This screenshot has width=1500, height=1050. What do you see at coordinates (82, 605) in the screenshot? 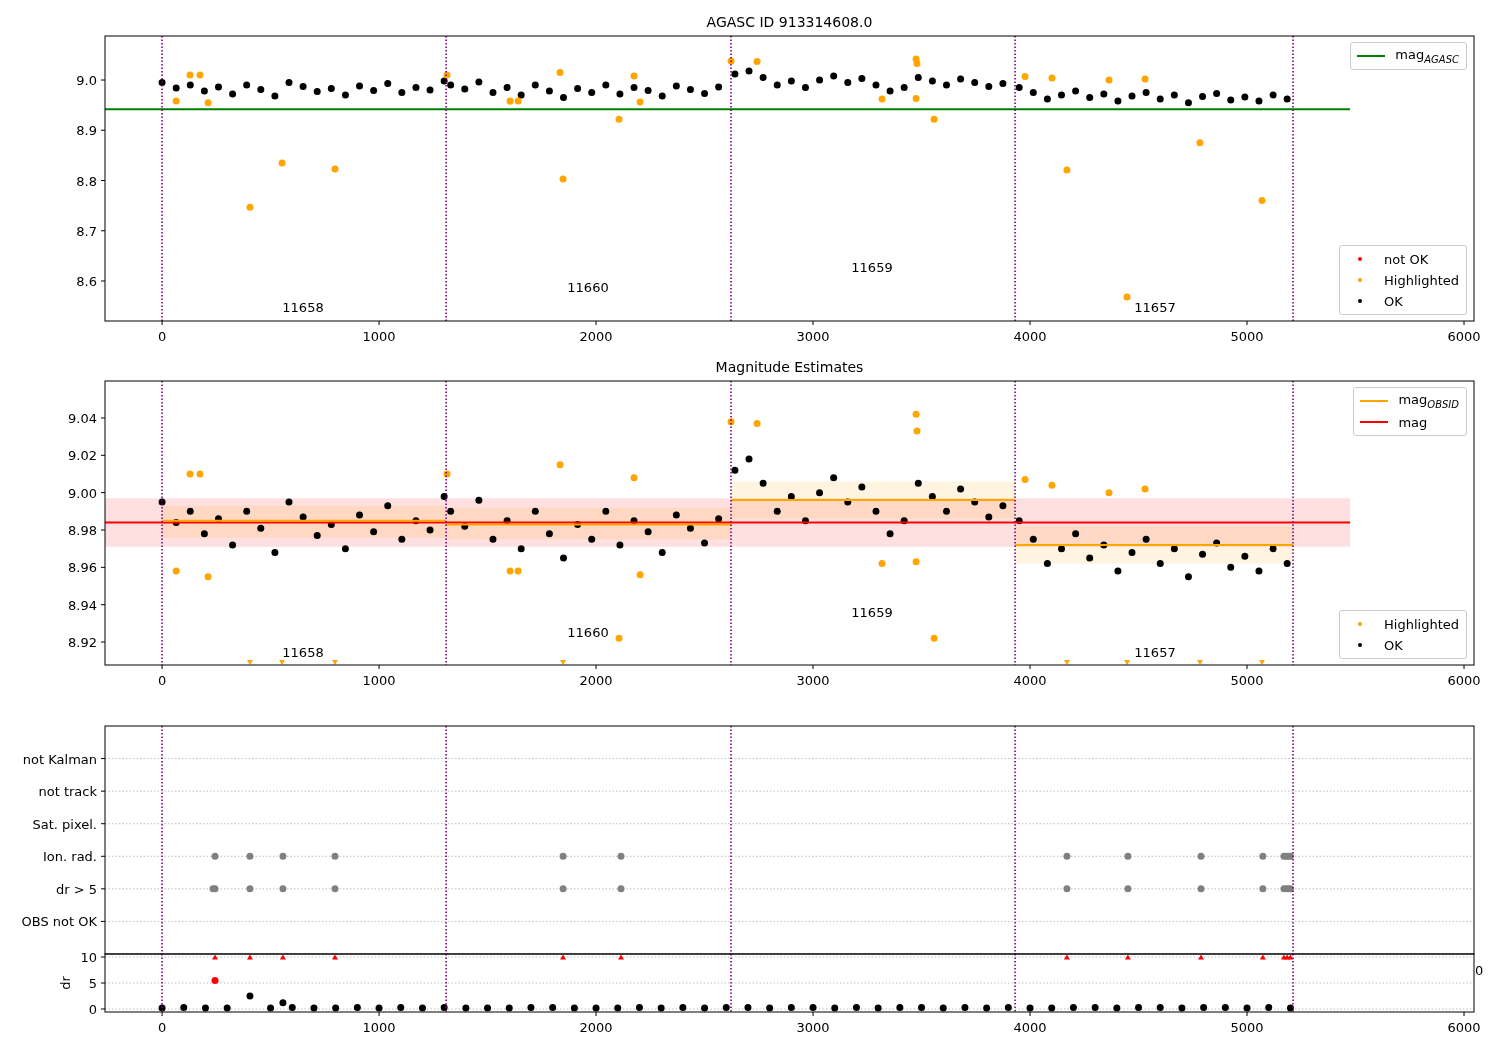
I see `y-tick-label: 8.94` at bounding box center [82, 605].